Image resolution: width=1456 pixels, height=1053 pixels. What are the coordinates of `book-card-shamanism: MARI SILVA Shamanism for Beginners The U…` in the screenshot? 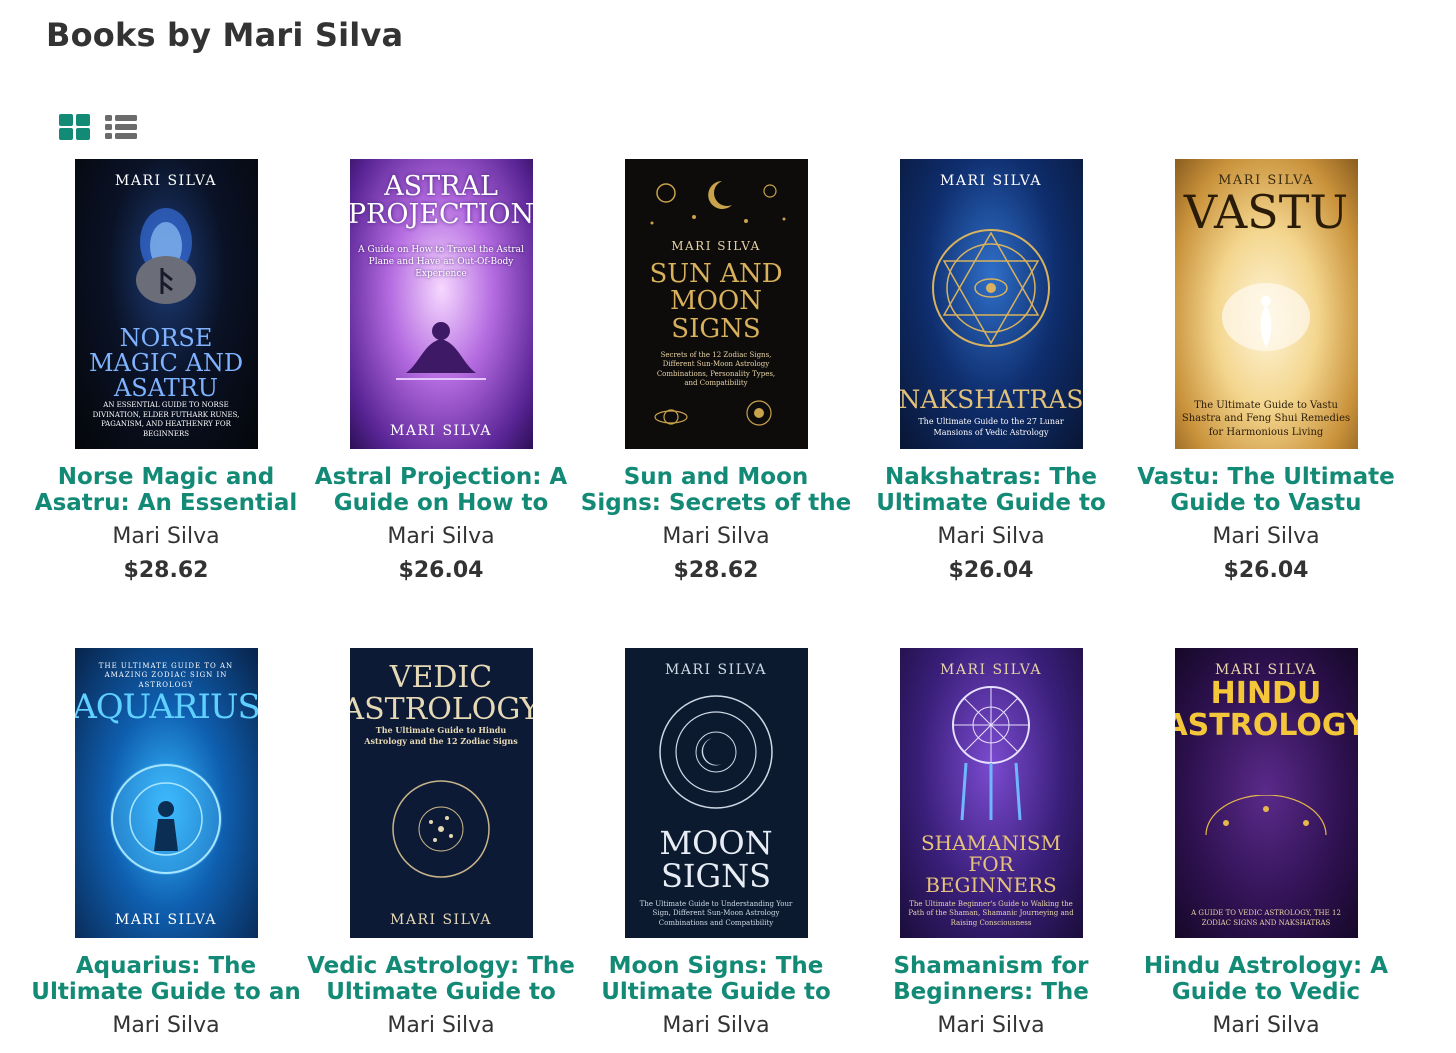 It's located at (991, 847).